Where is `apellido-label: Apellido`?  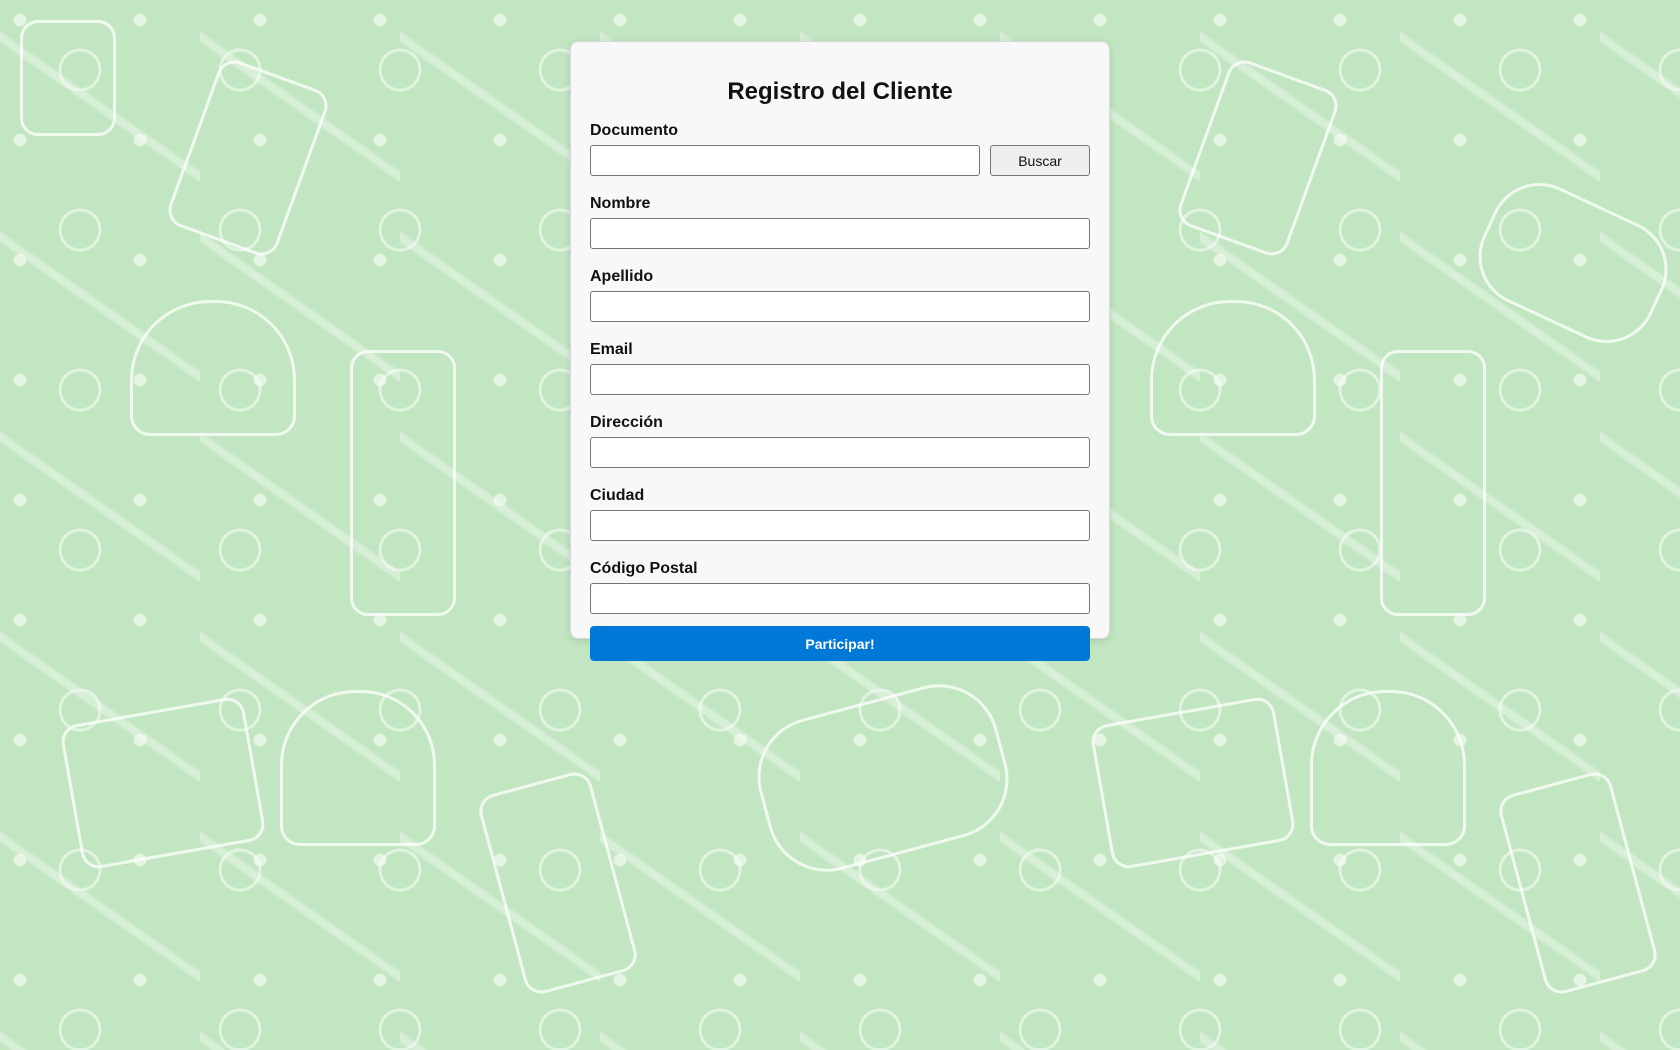
apellido-label: Apellido is located at coordinates (622, 276).